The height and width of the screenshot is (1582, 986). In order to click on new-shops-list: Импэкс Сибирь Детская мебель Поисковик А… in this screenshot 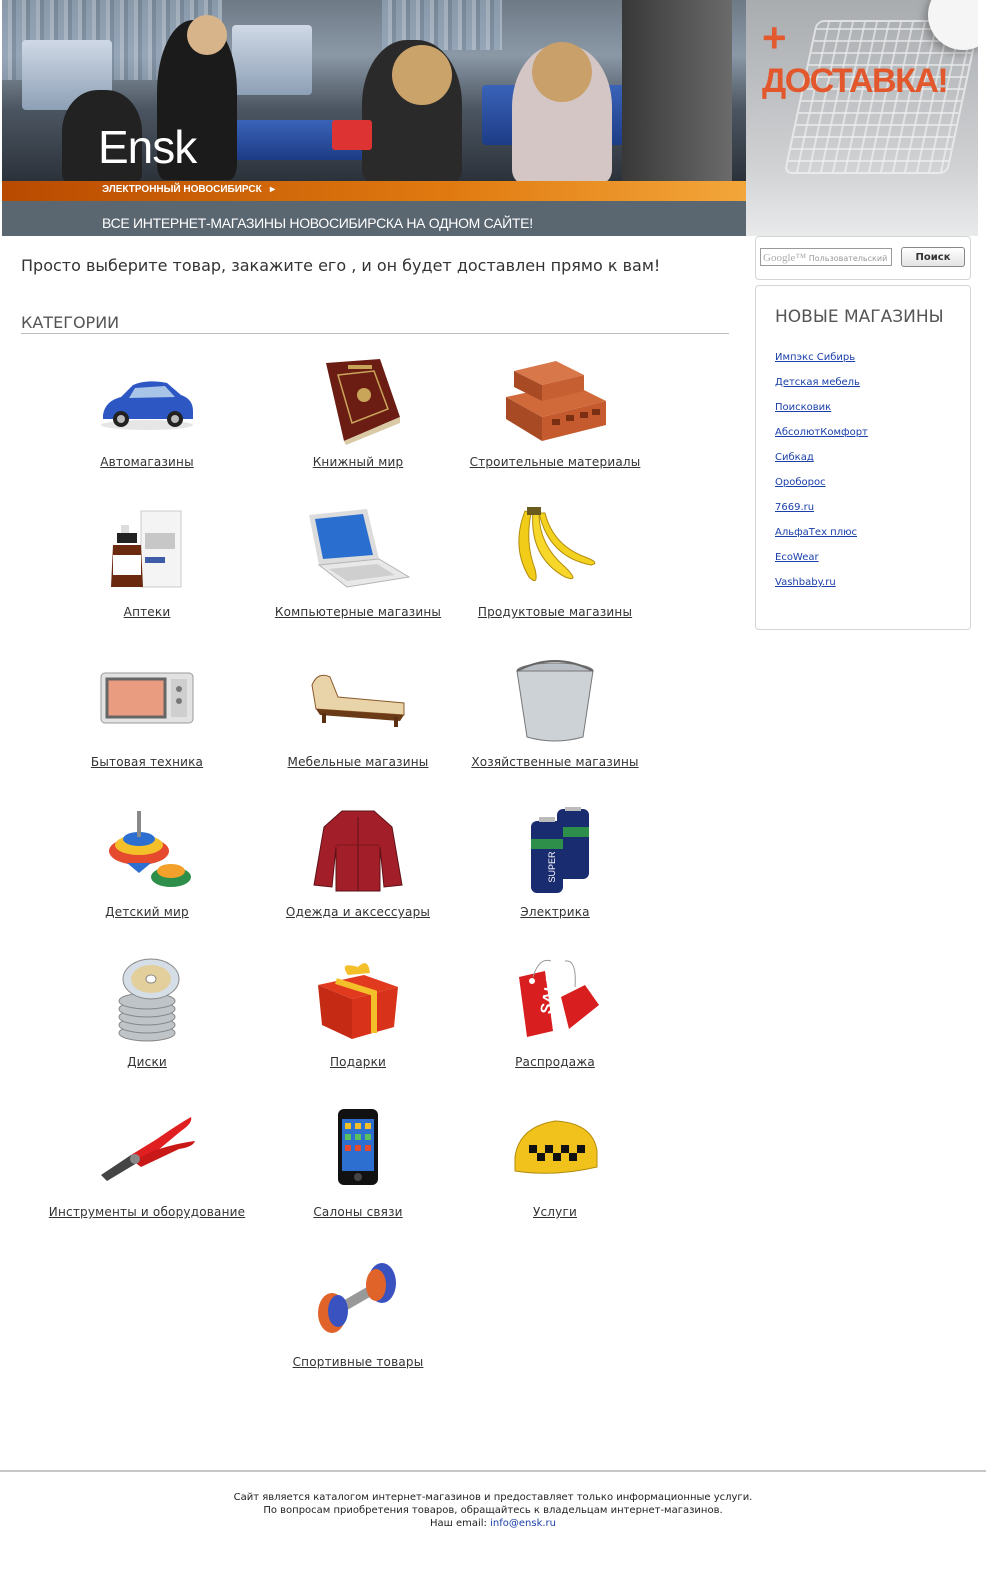, I will do `click(821, 477)`.